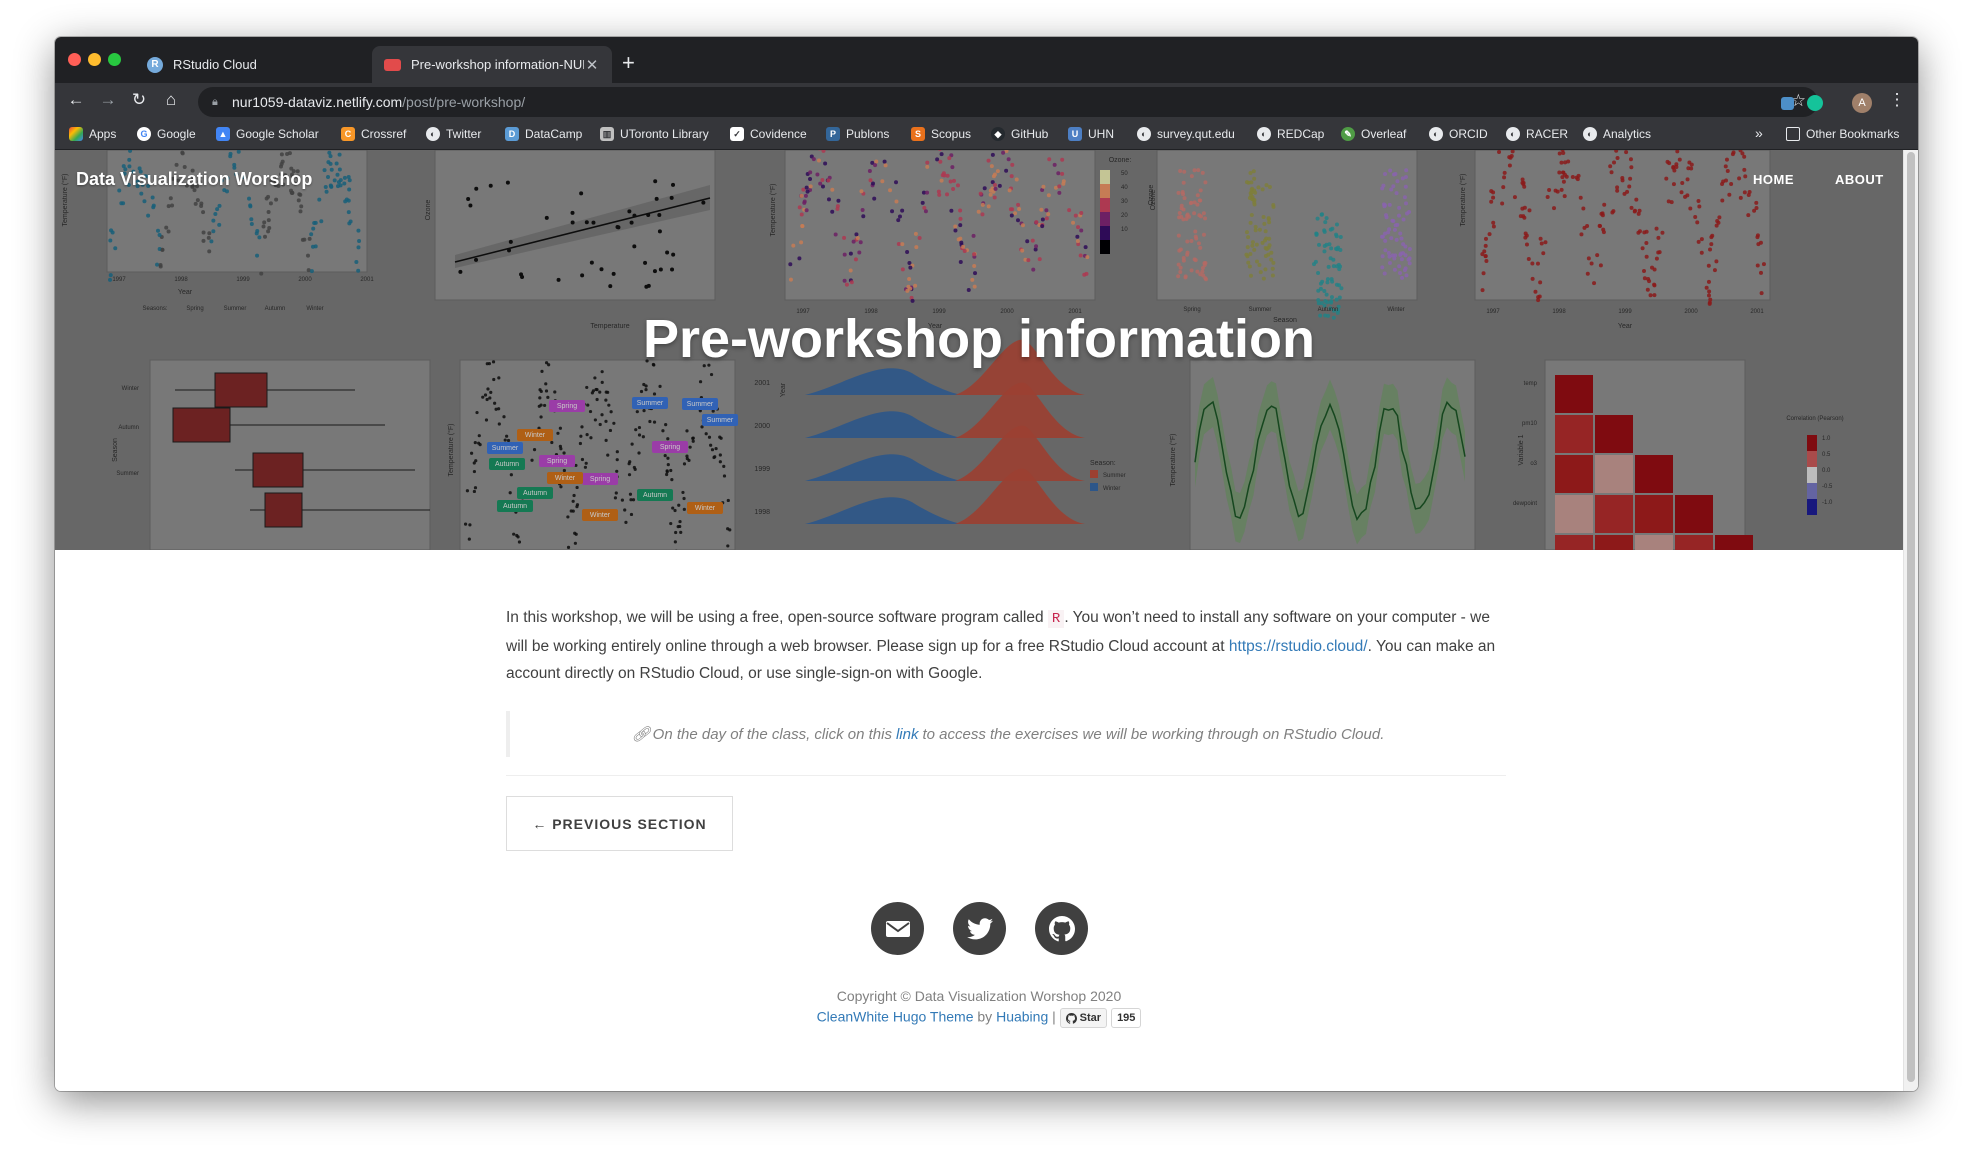  What do you see at coordinates (392, 64) in the screenshot?
I see `site-favicon-icon` at bounding box center [392, 64].